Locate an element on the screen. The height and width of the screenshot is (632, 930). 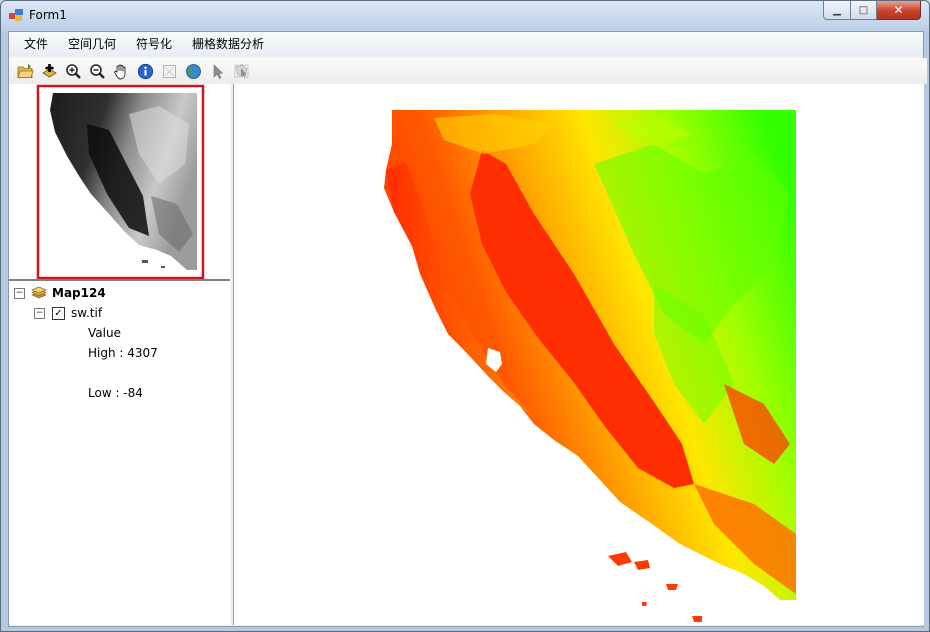
zoom-out-button is located at coordinates (97, 71).